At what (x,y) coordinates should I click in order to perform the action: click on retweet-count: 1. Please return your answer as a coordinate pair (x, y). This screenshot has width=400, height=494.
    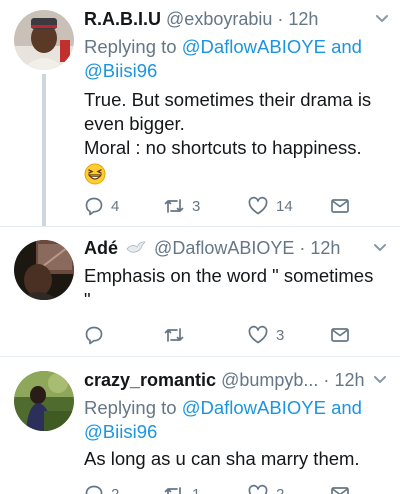
    Looking at the image, I should click on (196, 489).